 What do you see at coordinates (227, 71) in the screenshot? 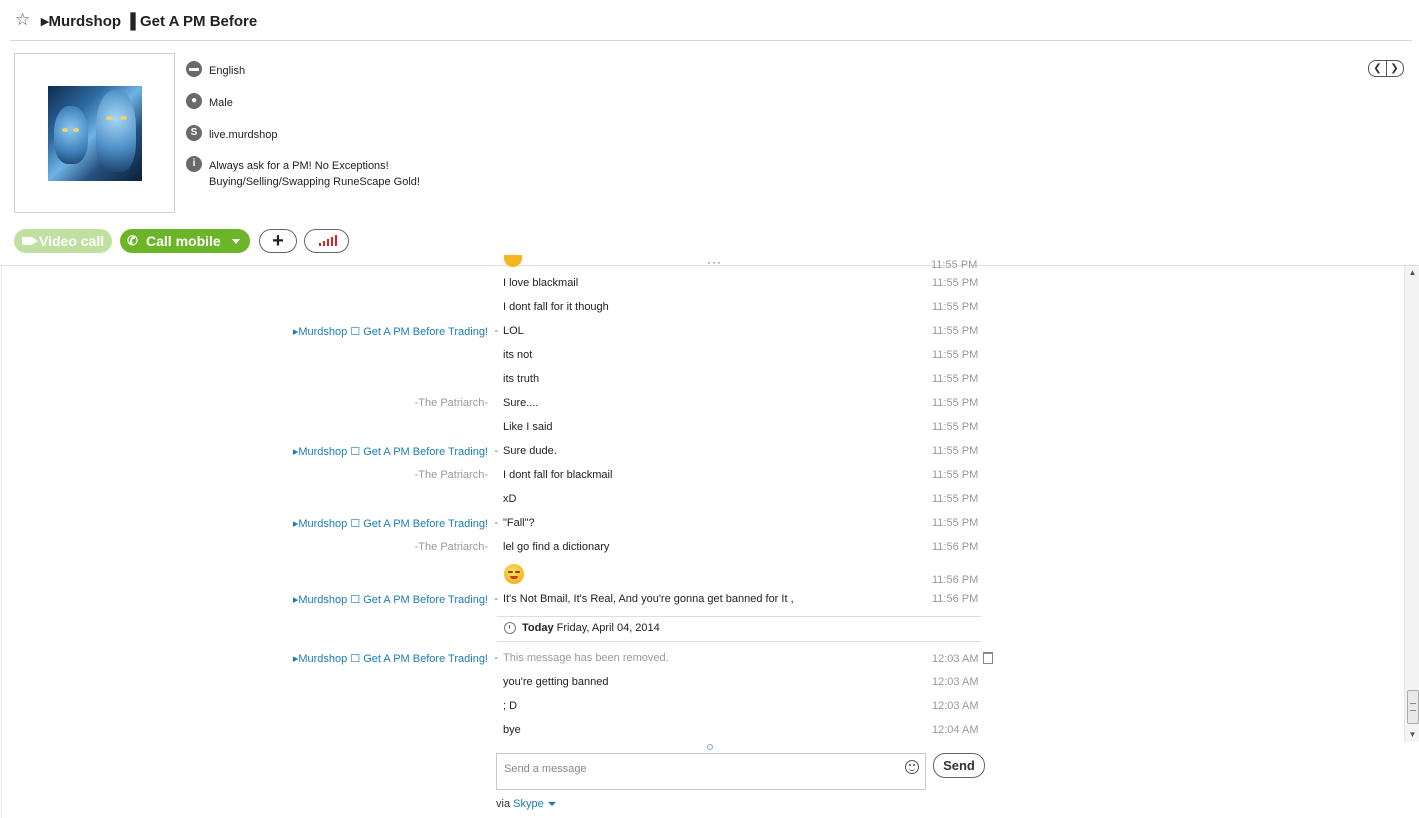
I see `profile-language: English` at bounding box center [227, 71].